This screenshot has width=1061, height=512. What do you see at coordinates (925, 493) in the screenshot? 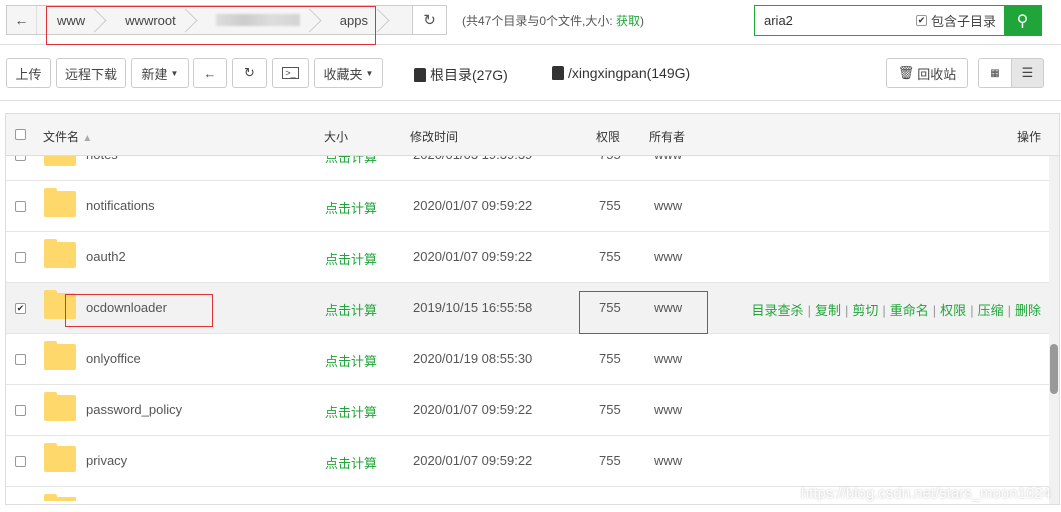
I see `watermark: https://blog.csdn.net/stars_moon1024` at bounding box center [925, 493].